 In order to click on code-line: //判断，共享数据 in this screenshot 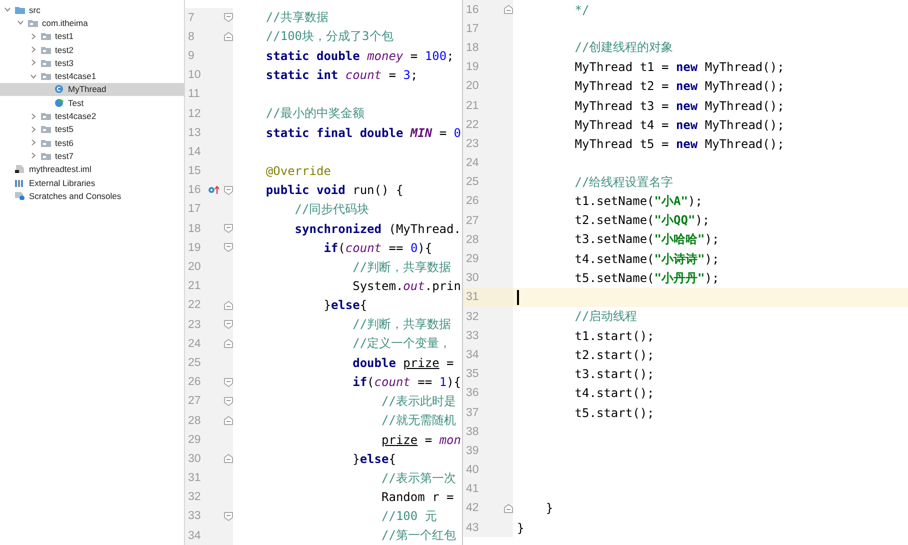, I will do `click(402, 267)`.